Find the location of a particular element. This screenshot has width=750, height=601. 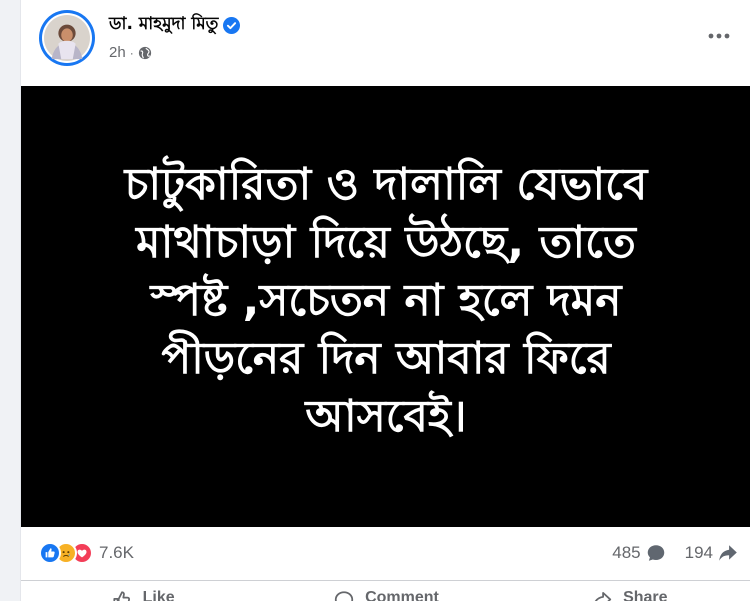

share-count: 194 is located at coordinates (698, 552).